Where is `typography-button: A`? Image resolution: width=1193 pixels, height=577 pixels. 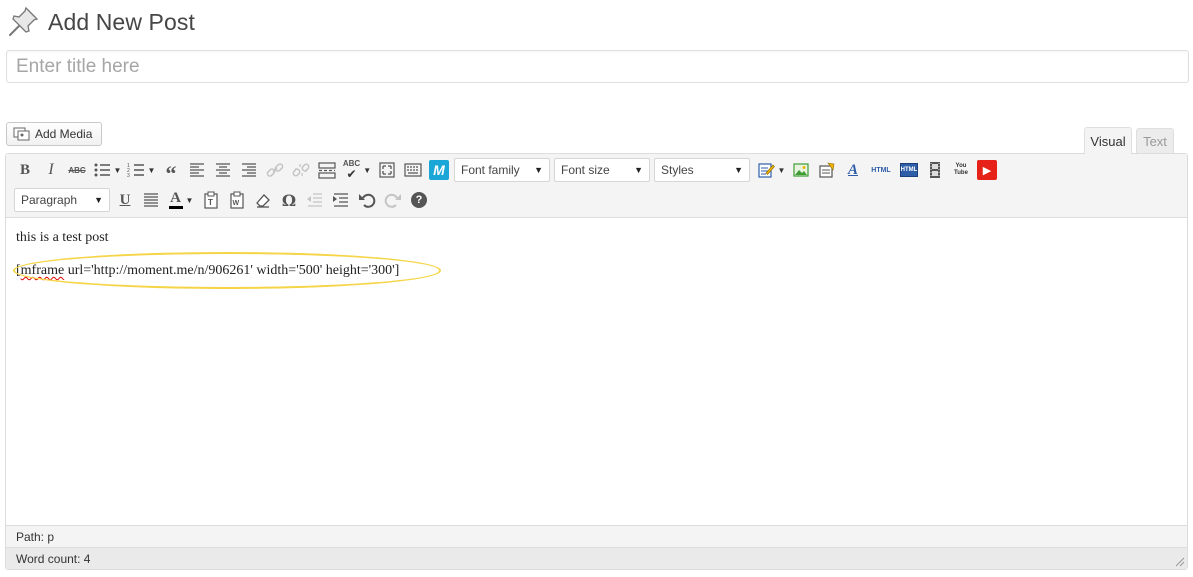 typography-button: A is located at coordinates (853, 170).